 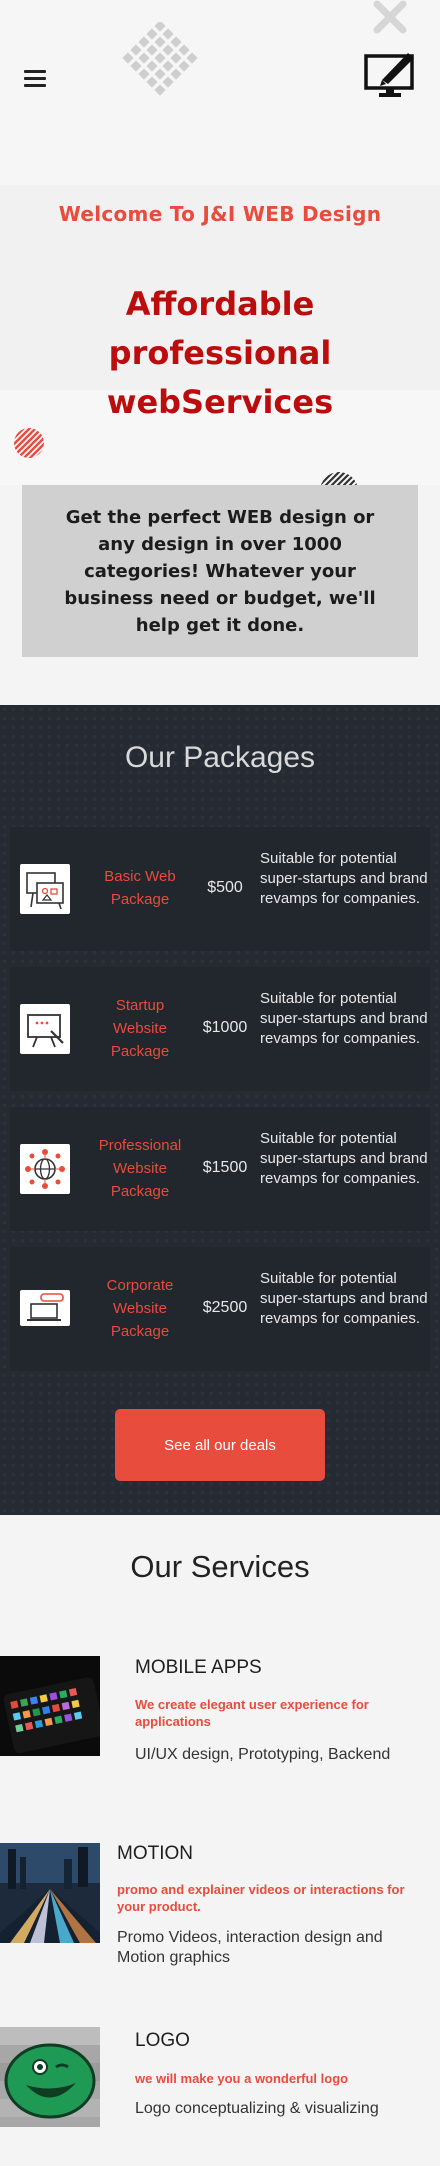 I want to click on diamond-pattern-decoration, so click(x=160, y=59).